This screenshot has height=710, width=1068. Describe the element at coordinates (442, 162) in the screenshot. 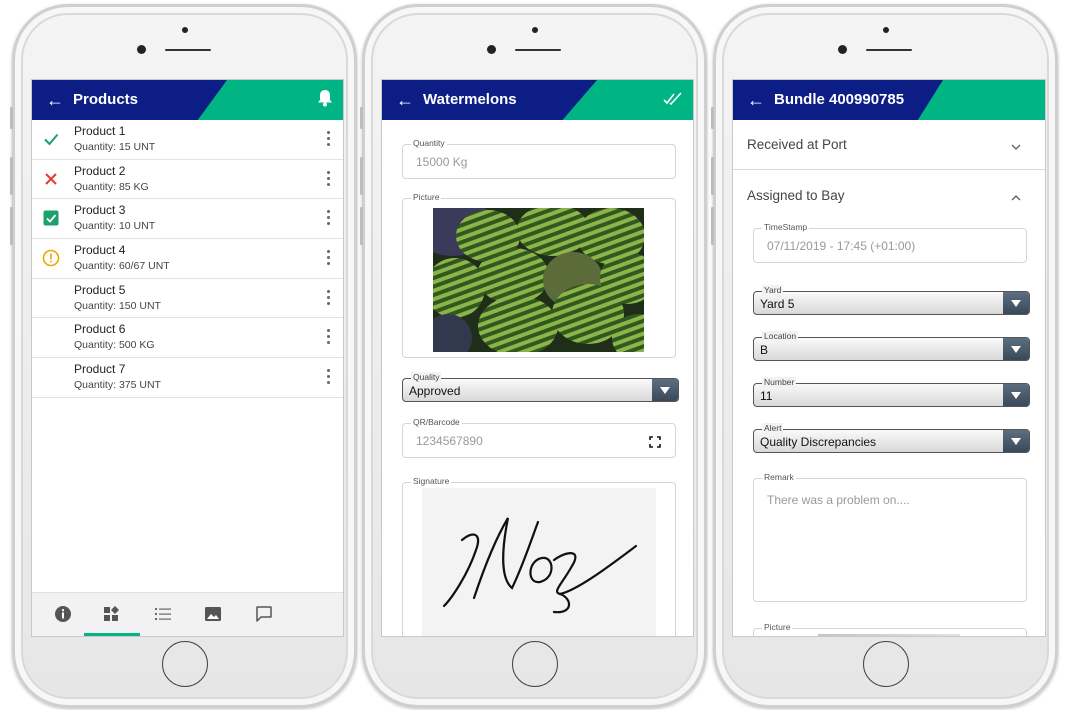

I see `quantity-value: 15000 Kg` at that location.